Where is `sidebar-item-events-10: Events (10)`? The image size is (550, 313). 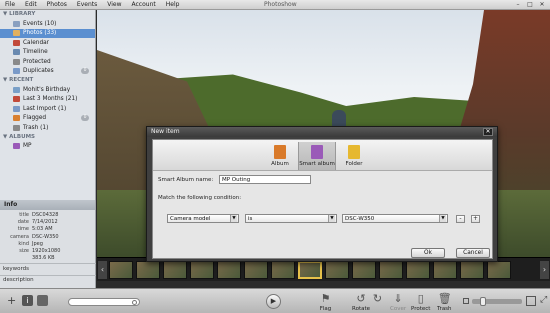 sidebar-item-events-10: Events (10) is located at coordinates (47, 24).